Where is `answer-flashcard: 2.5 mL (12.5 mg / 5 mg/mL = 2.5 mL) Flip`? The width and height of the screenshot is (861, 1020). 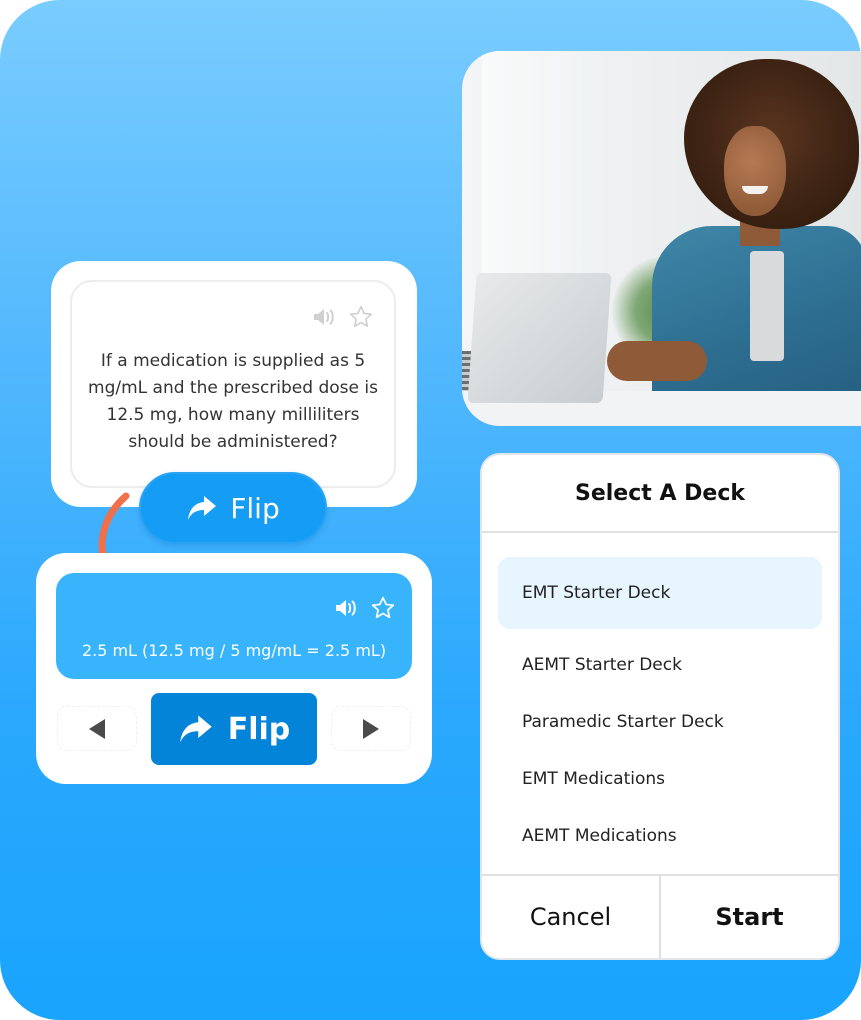 answer-flashcard: 2.5 mL (12.5 mg / 5 mg/mL = 2.5 mL) Flip is located at coordinates (234, 668).